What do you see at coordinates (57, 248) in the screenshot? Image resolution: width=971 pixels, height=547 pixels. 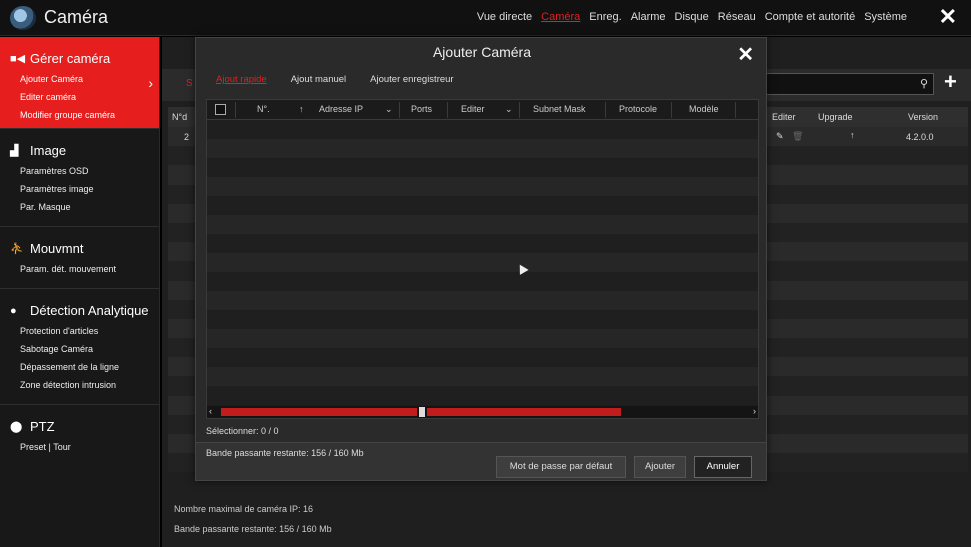 I see `sidebar-head-label: Mouvmnt` at bounding box center [57, 248].